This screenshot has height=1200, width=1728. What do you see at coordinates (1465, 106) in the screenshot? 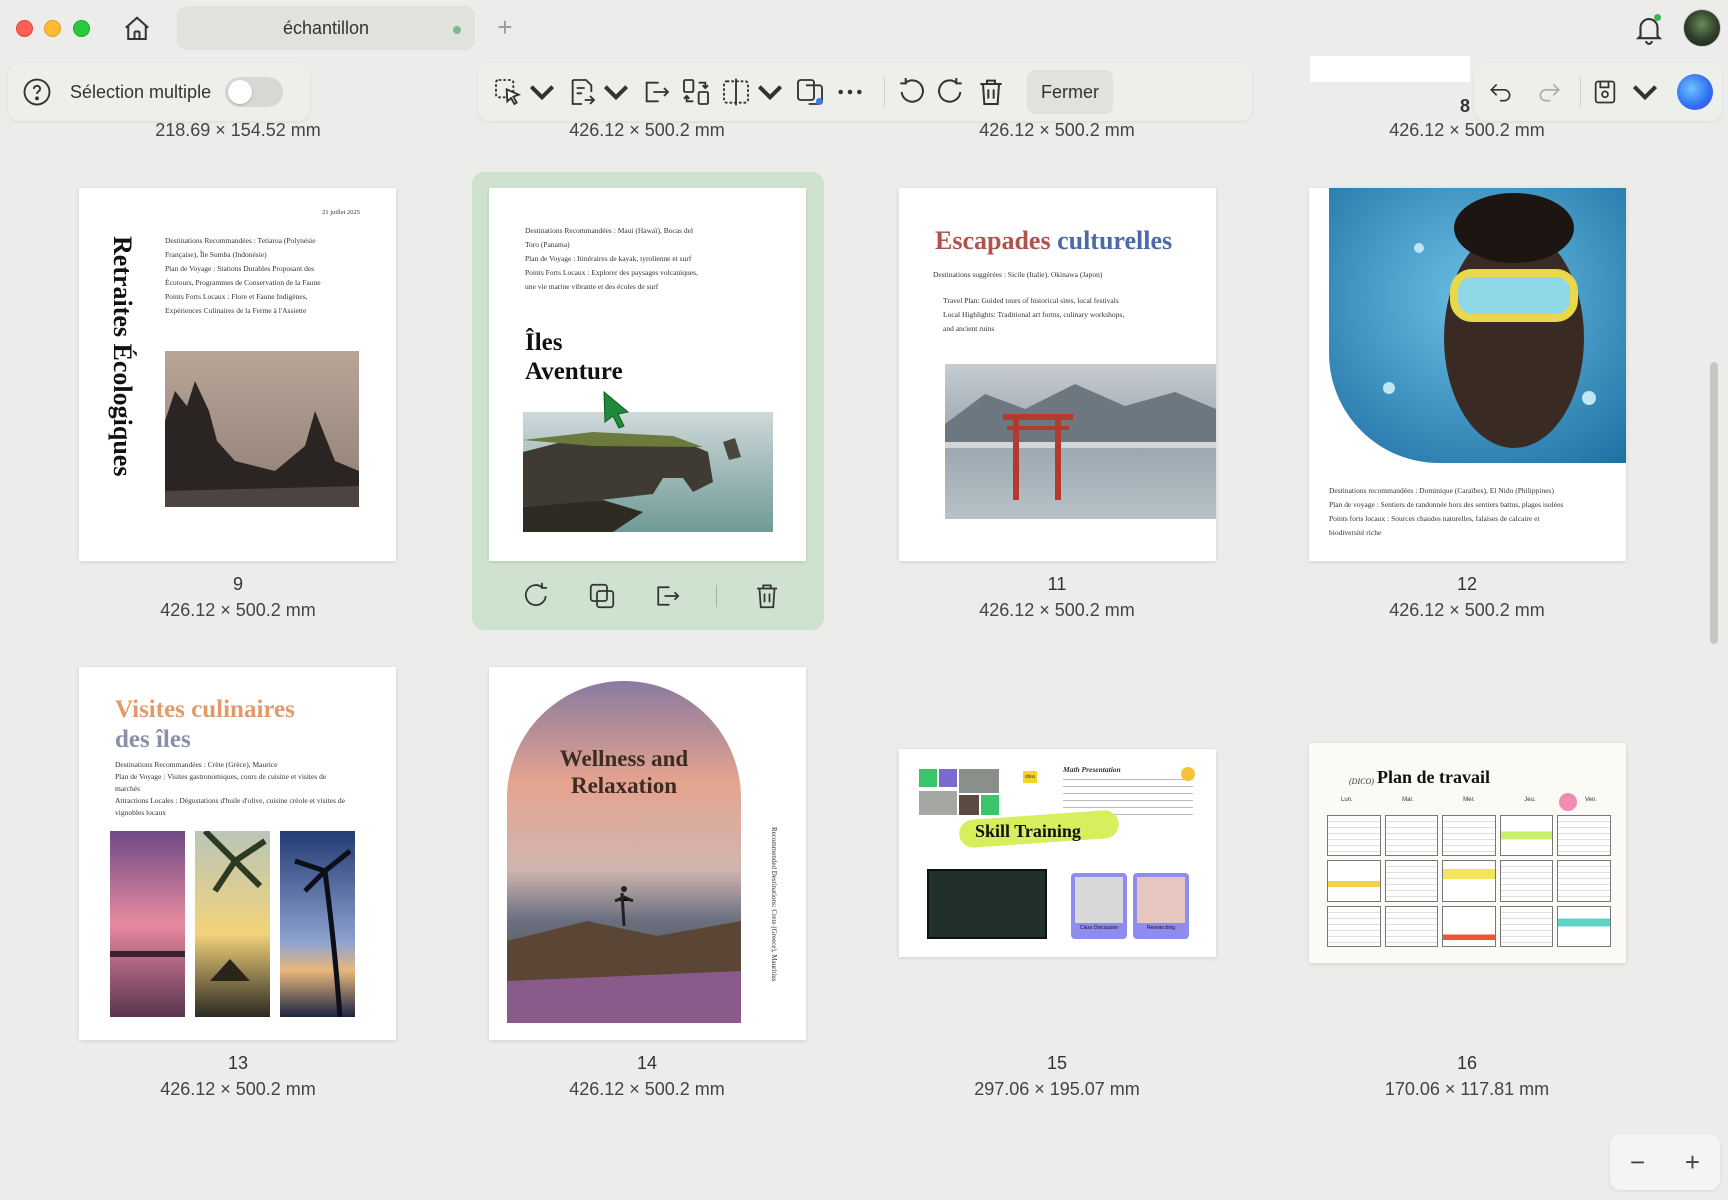
I see `page-number: 8` at bounding box center [1465, 106].